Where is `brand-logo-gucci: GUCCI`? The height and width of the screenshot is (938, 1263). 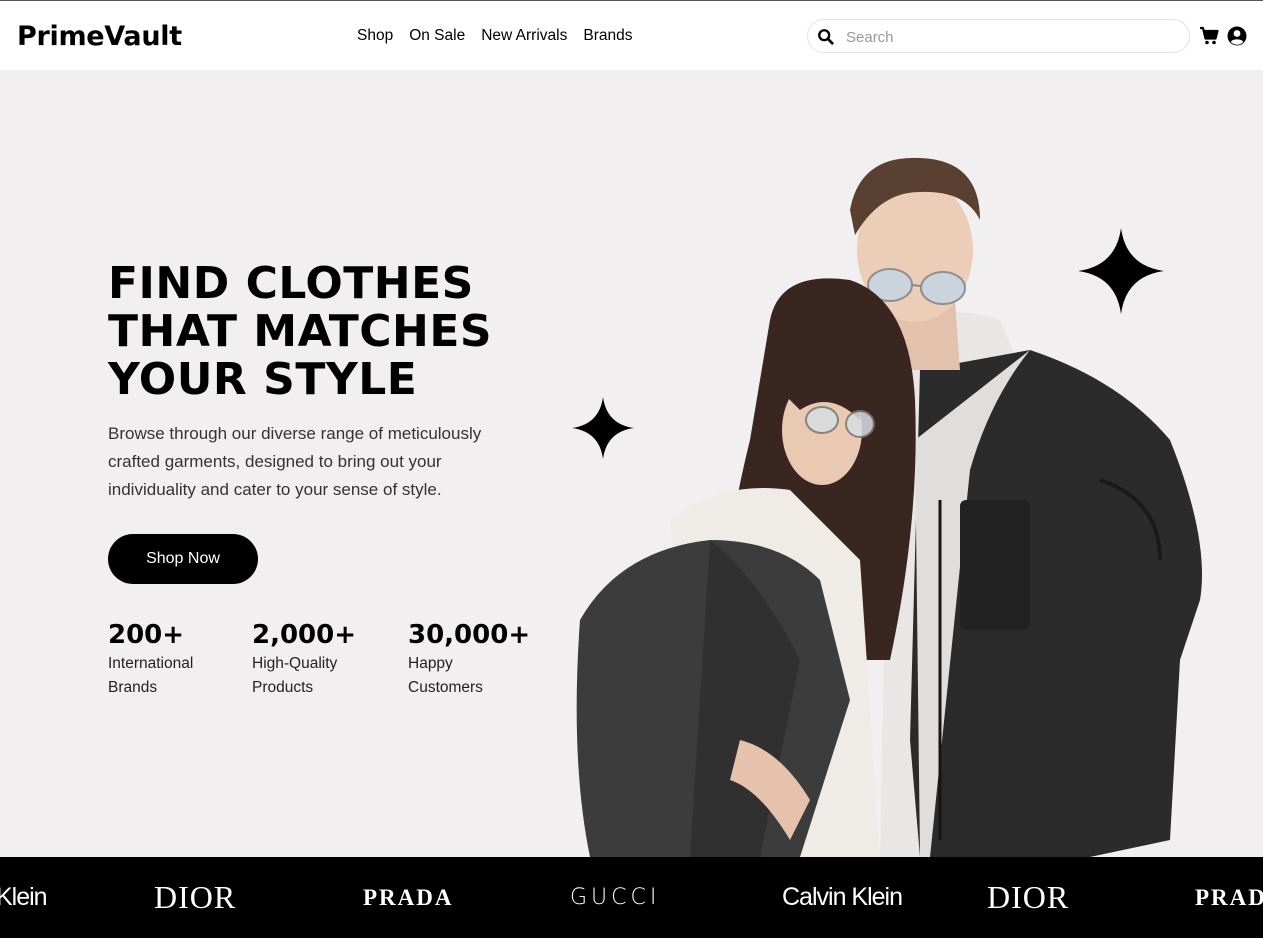
brand-logo-gucci: GUCCI is located at coordinates (615, 897).